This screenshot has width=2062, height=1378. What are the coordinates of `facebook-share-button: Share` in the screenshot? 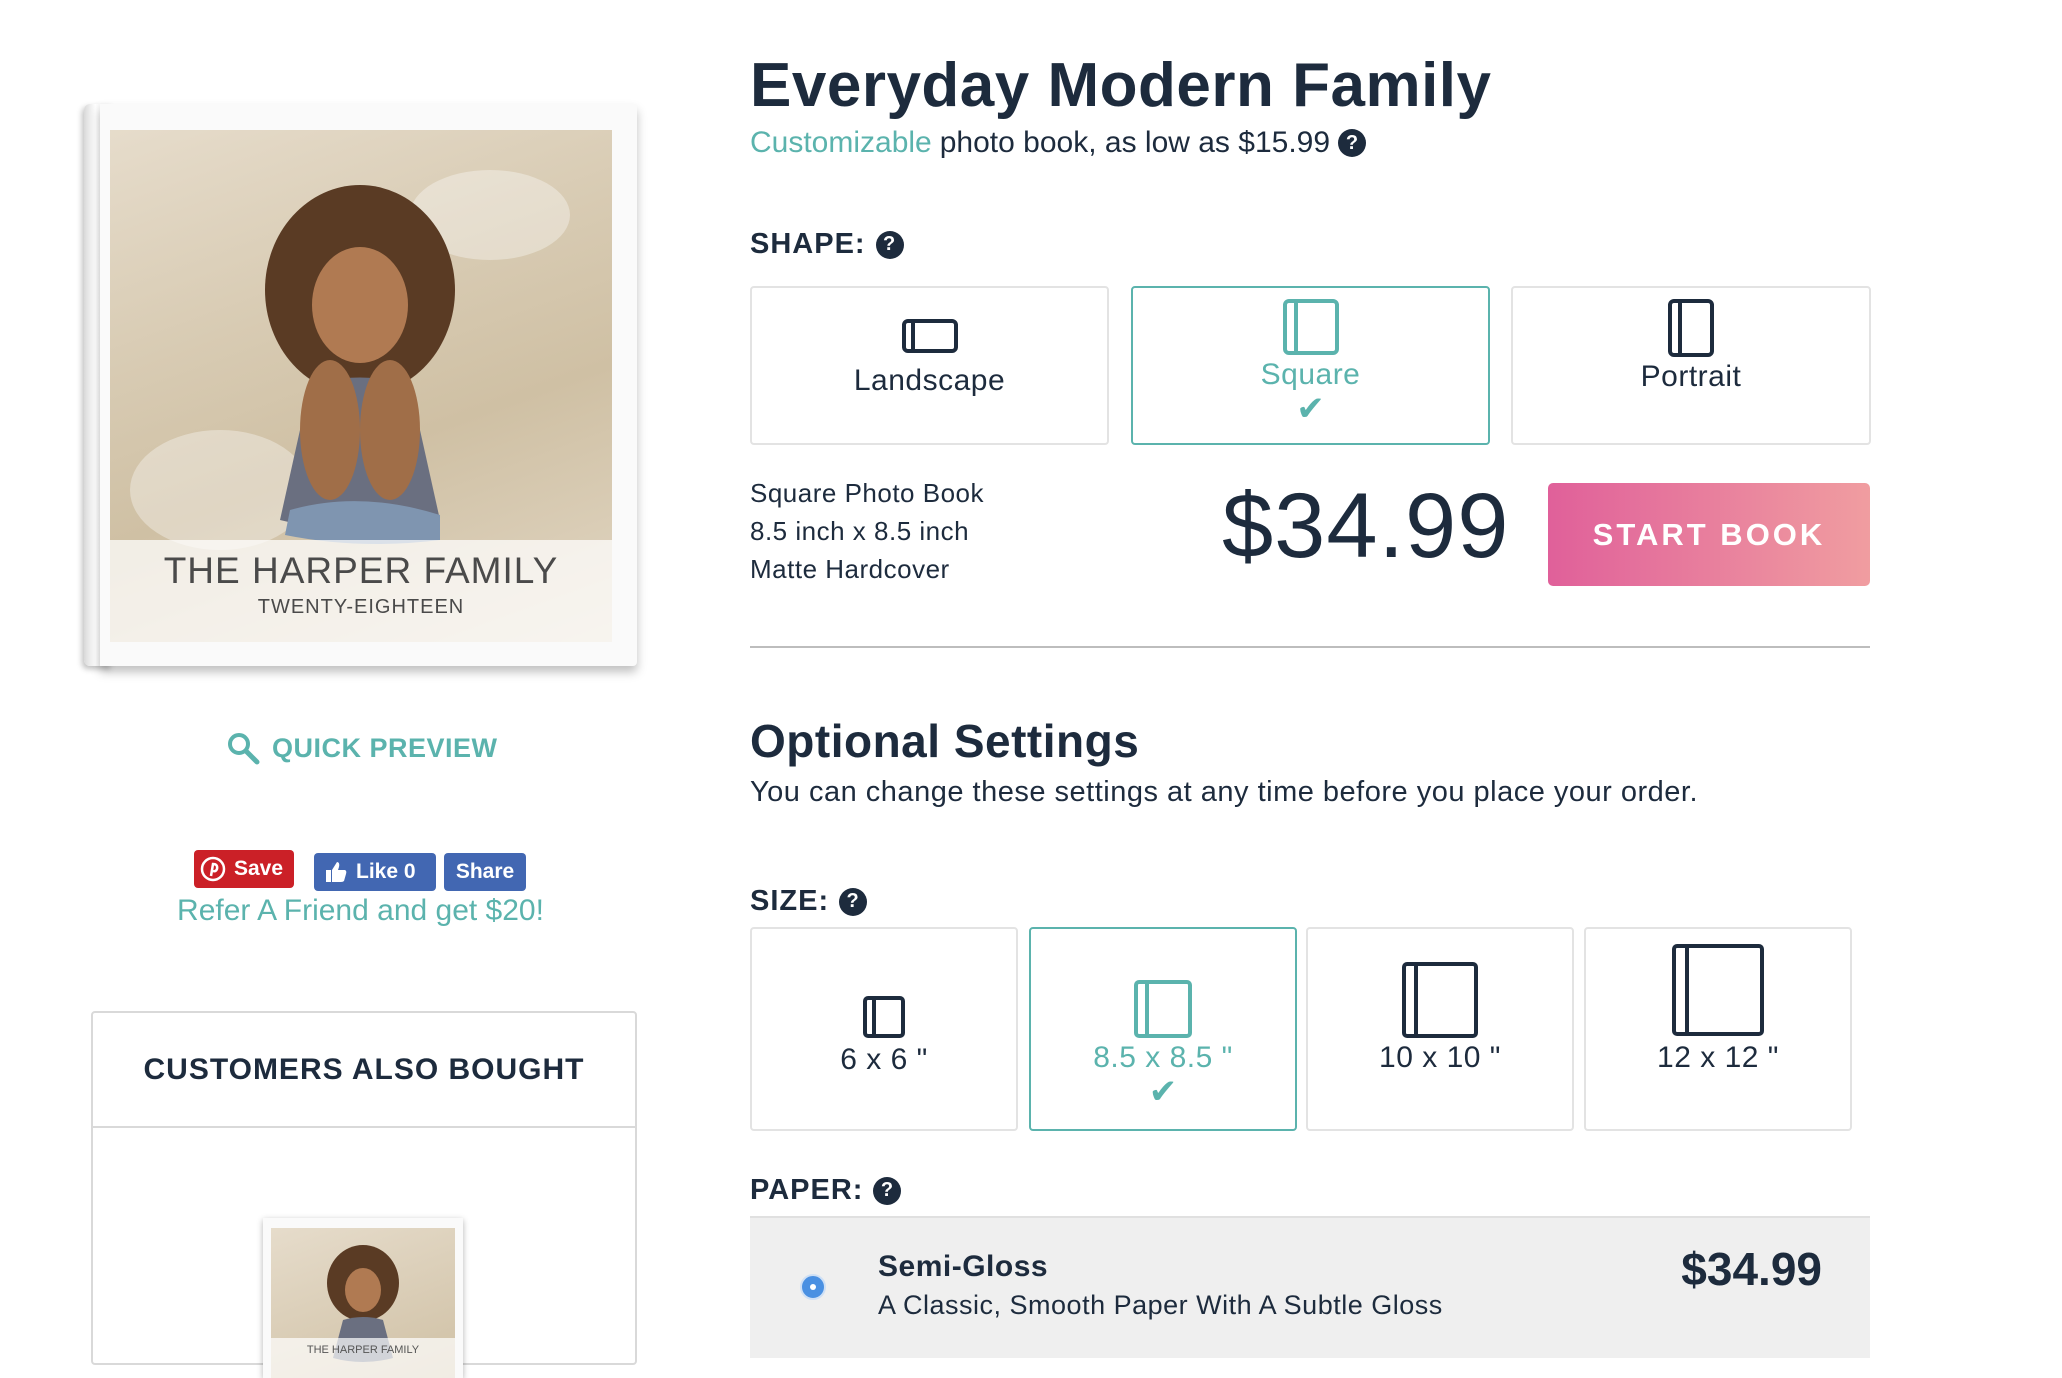 It's located at (485, 872).